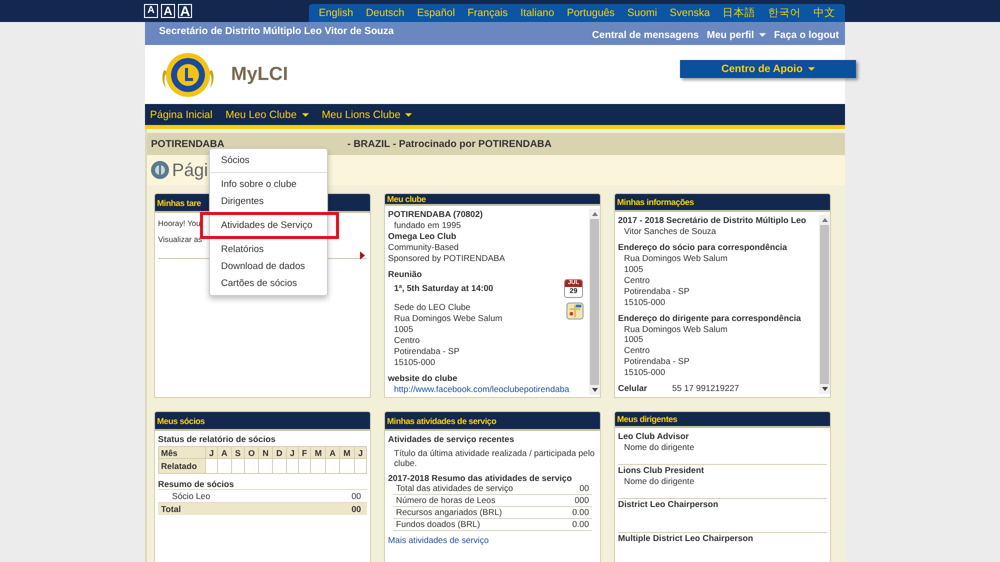 Image resolution: width=1000 pixels, height=562 pixels. What do you see at coordinates (179, 203) in the screenshot?
I see `panel-title: Minhas tare` at bounding box center [179, 203].